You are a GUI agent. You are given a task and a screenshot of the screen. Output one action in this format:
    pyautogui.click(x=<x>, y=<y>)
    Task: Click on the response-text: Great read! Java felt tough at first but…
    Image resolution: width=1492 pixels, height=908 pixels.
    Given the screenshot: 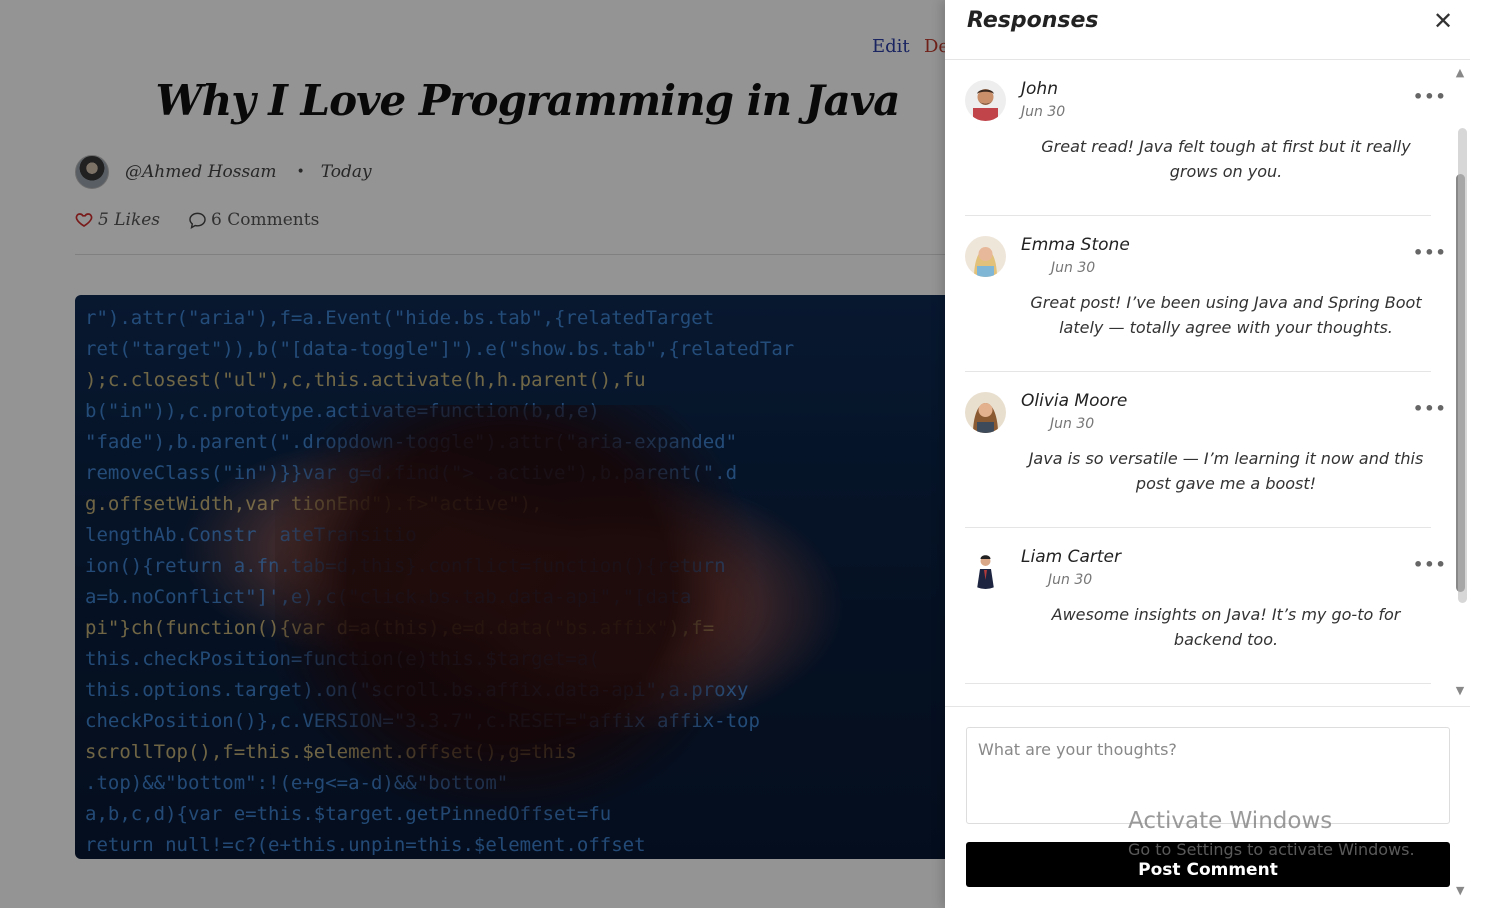 What is the action you would take?
    pyautogui.click(x=1226, y=159)
    